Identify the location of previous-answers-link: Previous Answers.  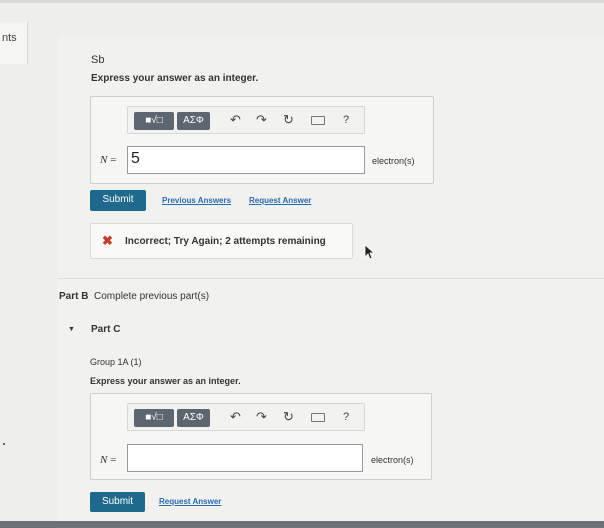
(196, 200).